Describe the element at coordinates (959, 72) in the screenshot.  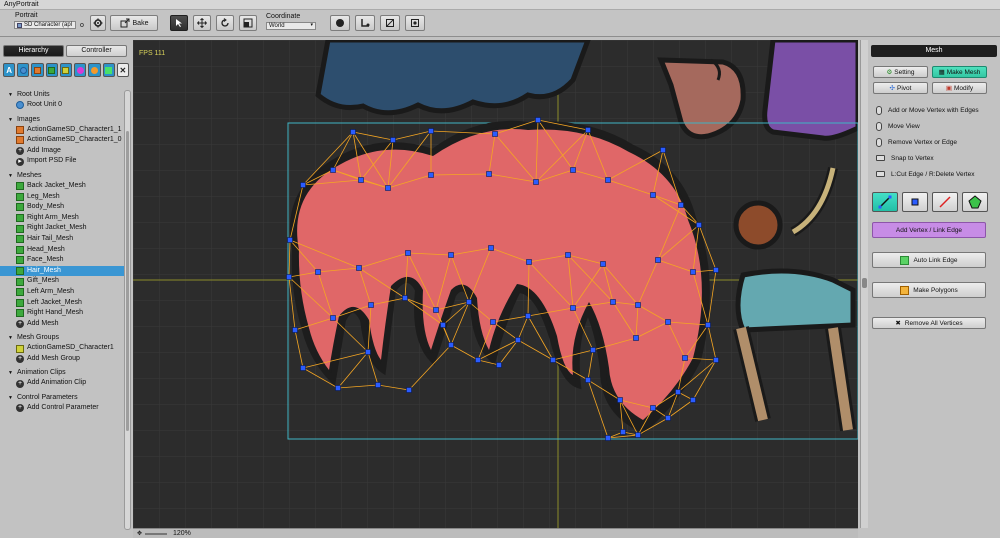
I see `make-mesh-button: ▦ Make Mesh` at that location.